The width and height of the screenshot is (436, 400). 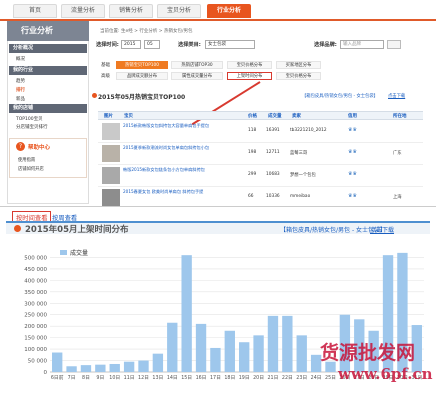 I want to click on x-tick-label: 18日, so click(x=229, y=378).